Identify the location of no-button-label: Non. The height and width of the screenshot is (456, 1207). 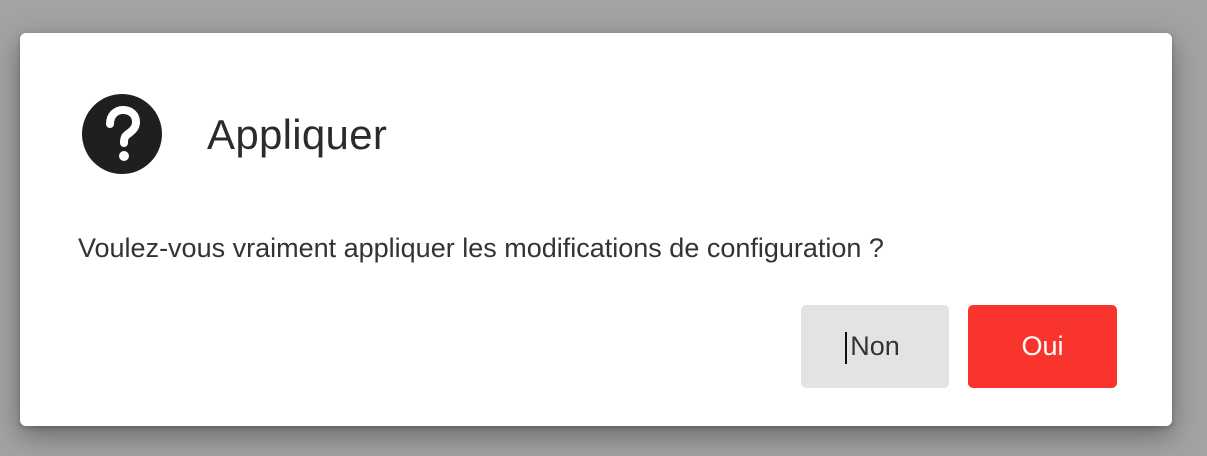
(875, 346).